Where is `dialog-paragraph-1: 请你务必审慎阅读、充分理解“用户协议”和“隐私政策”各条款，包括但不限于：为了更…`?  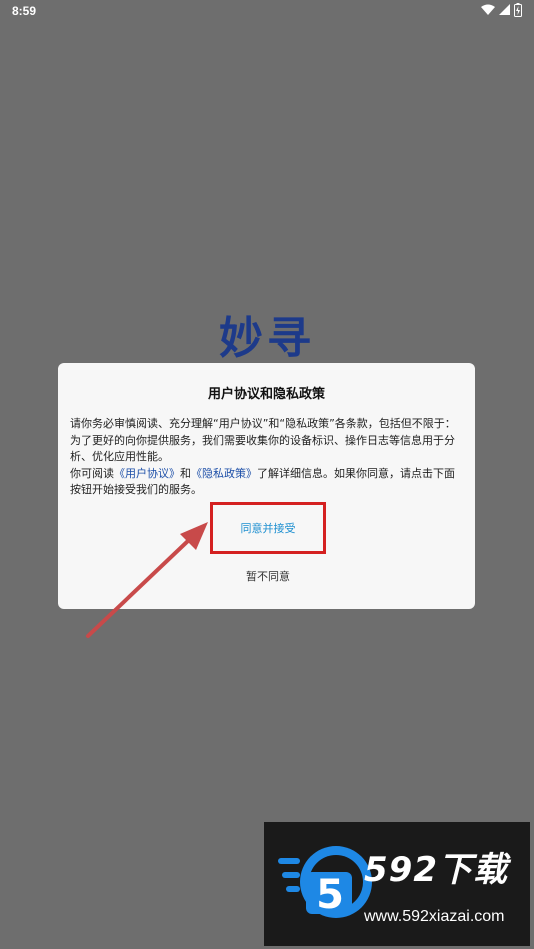 dialog-paragraph-1: 请你务必审慎阅读、充分理解“用户协议”和“隐私政策”各条款，包括但不限于：为了更… is located at coordinates (263, 440).